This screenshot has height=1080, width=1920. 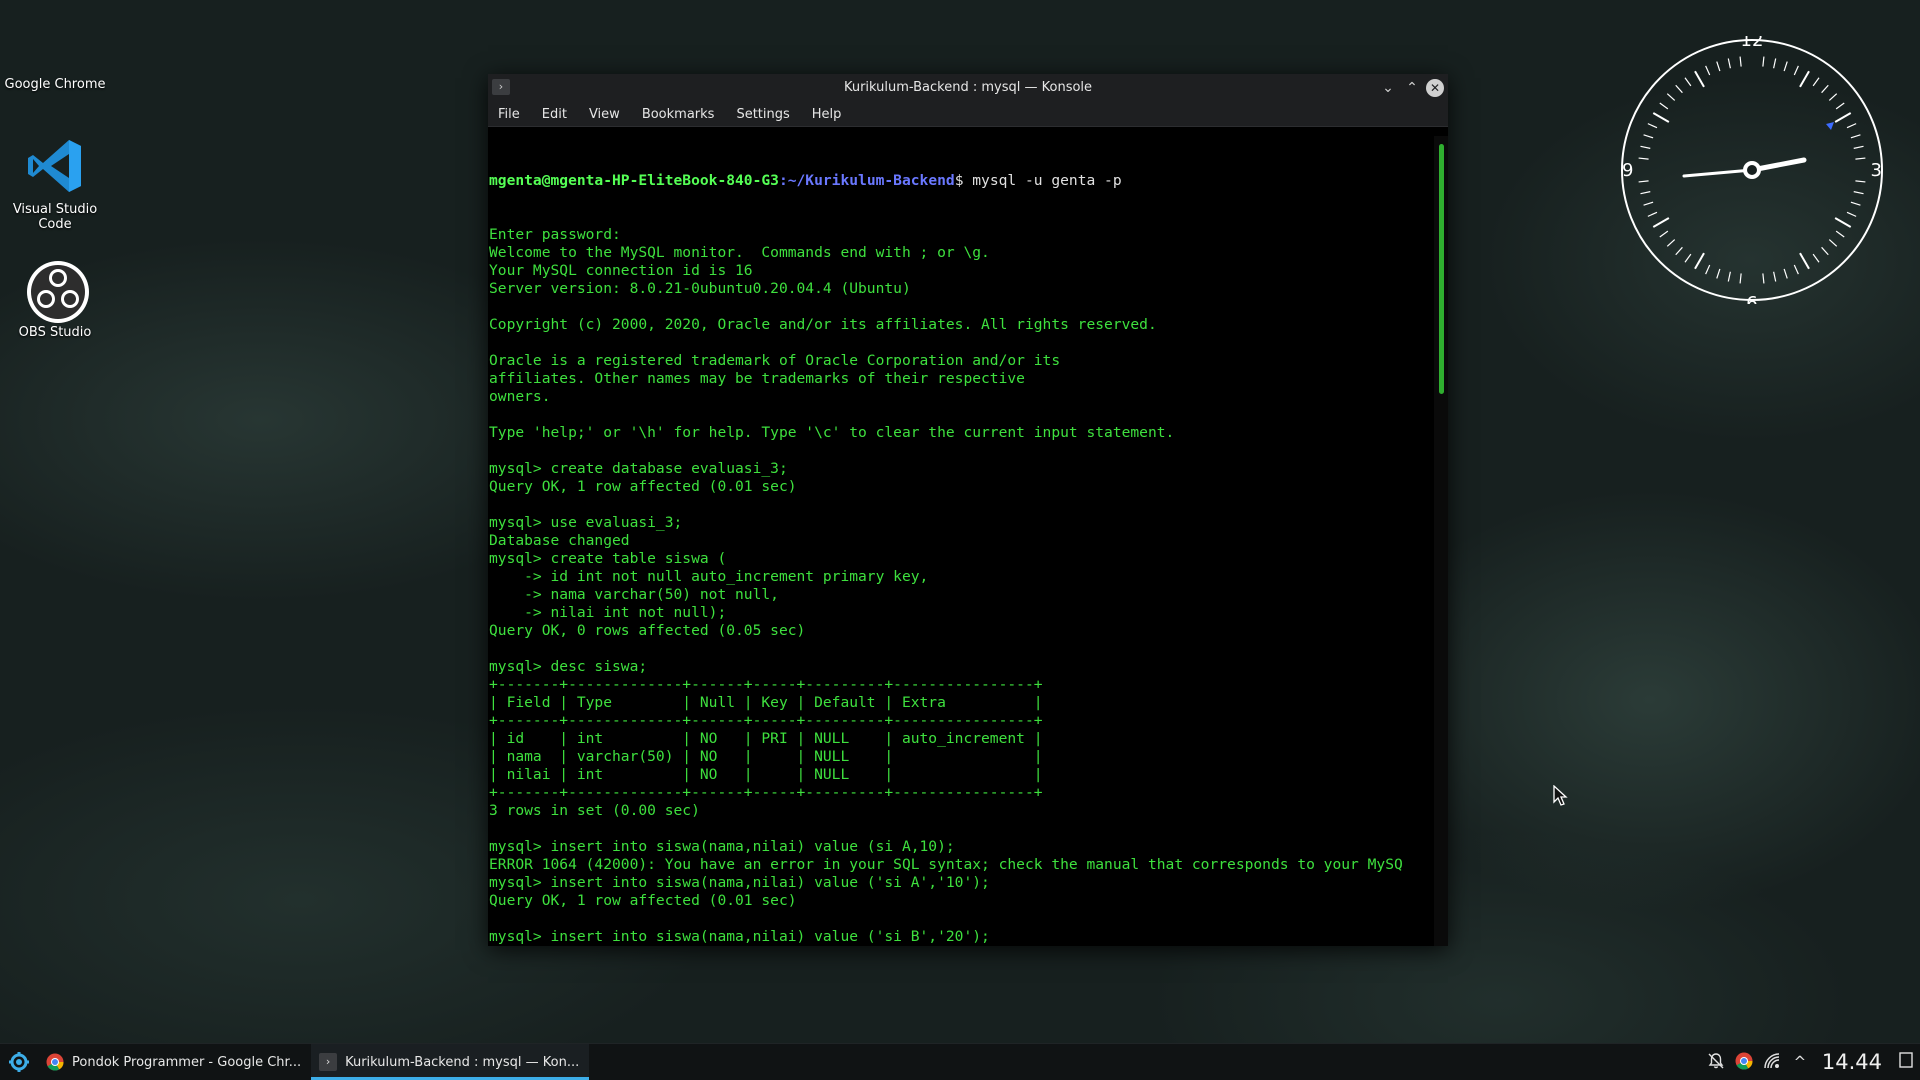 I want to click on terminal-line: mysql> use evaluasi_3;, so click(x=586, y=522).